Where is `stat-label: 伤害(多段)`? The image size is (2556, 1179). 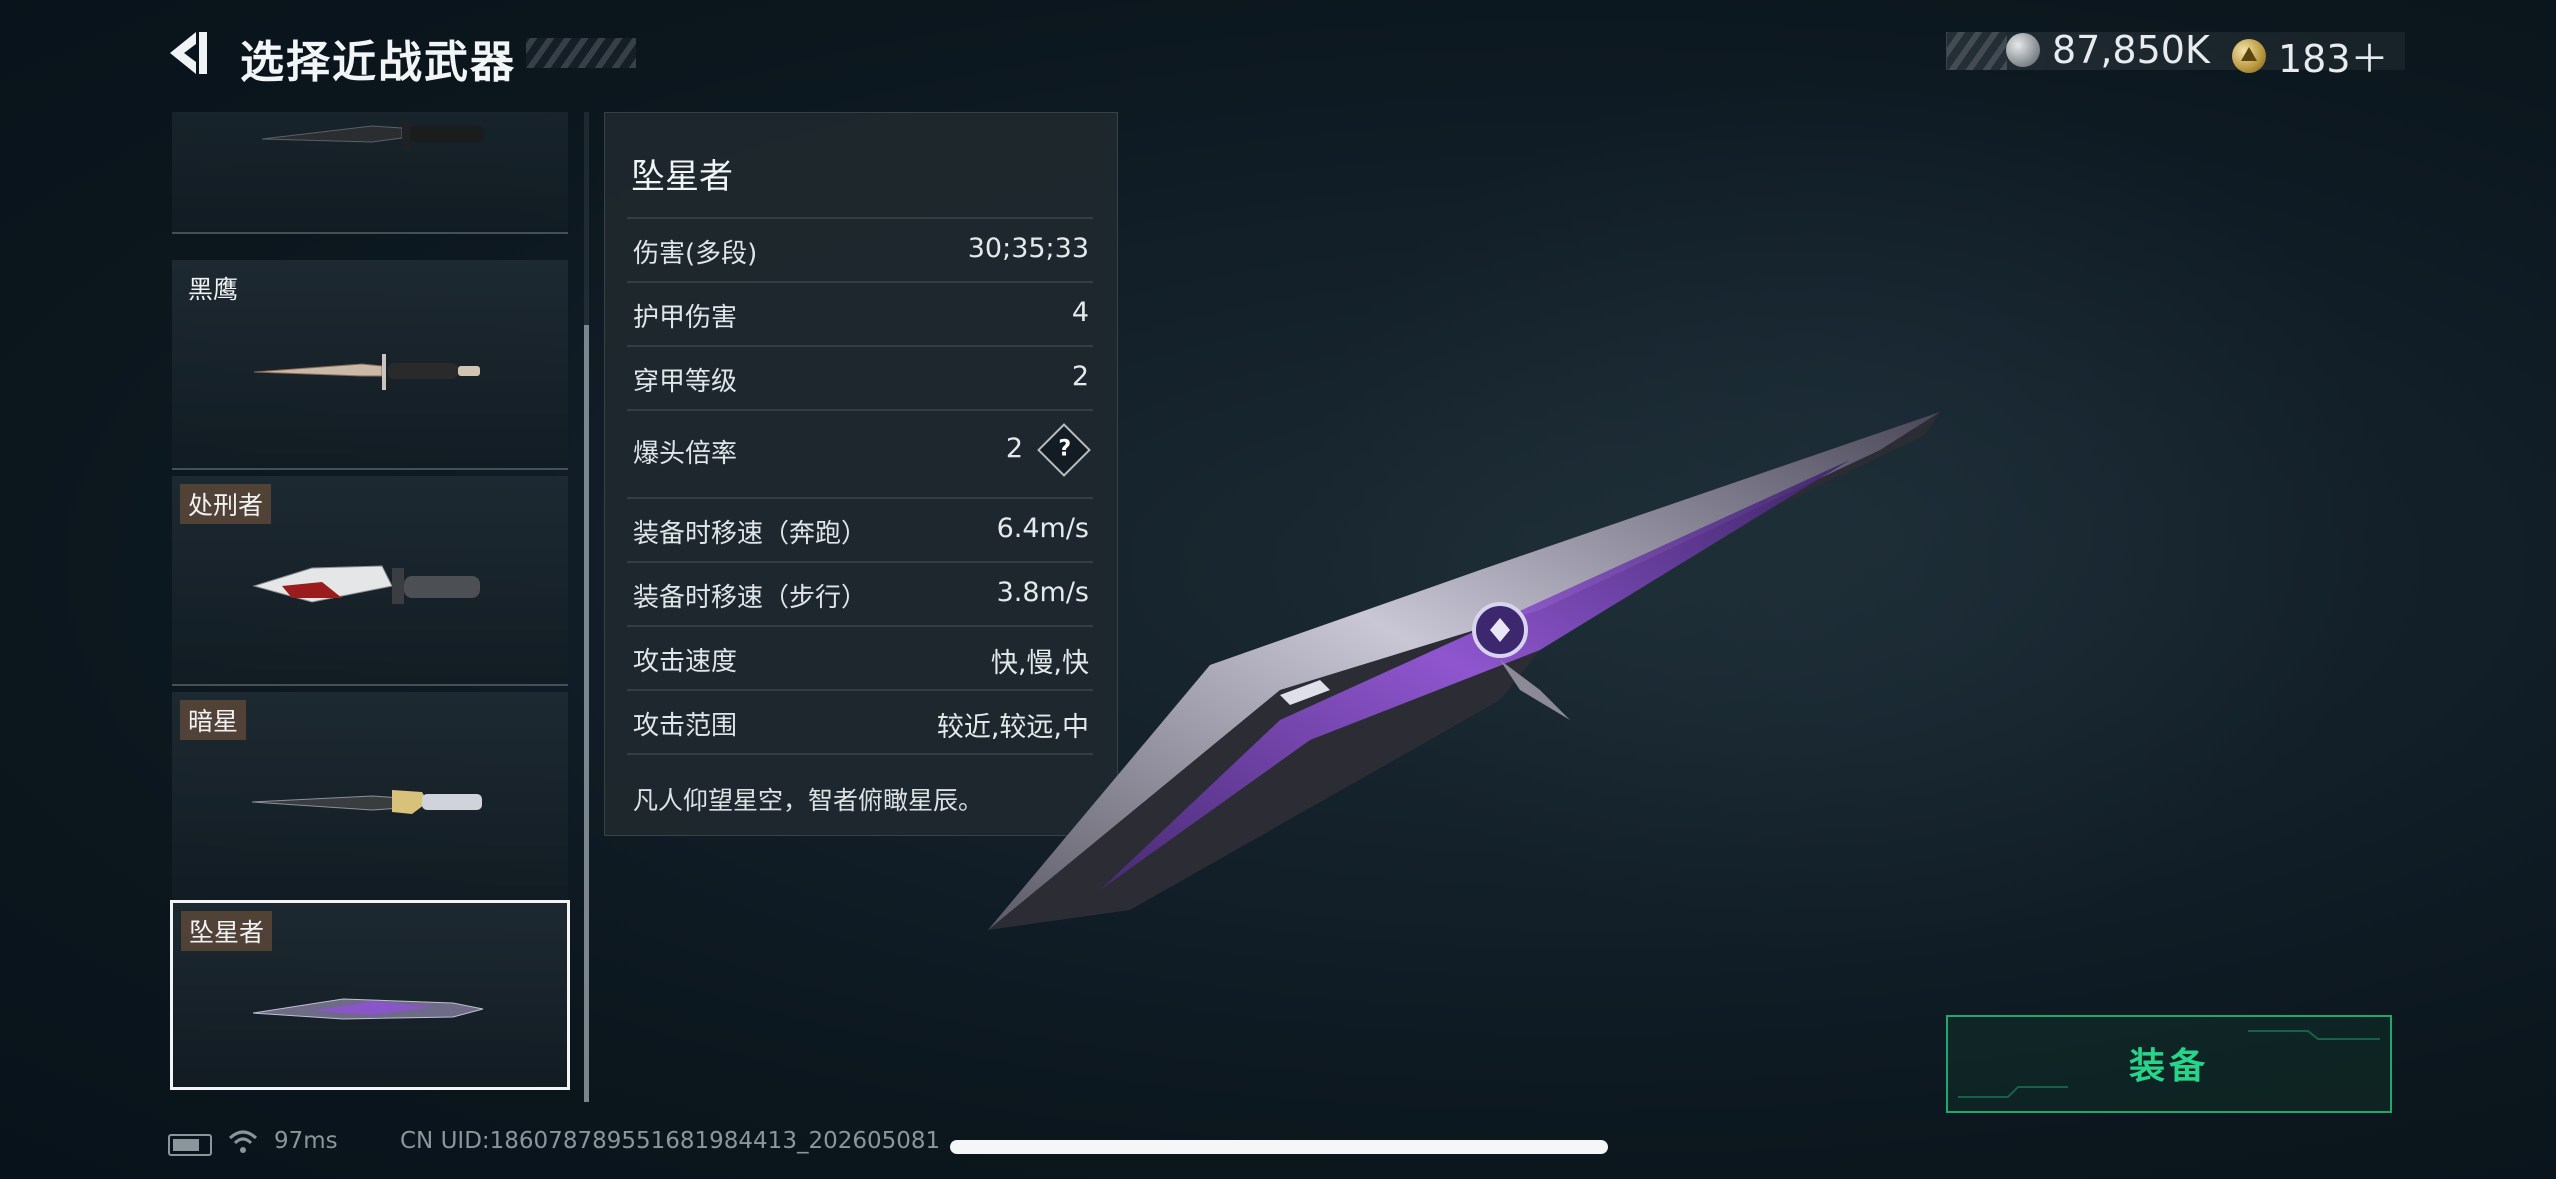
stat-label: 伤害(多段) is located at coordinates (695, 254).